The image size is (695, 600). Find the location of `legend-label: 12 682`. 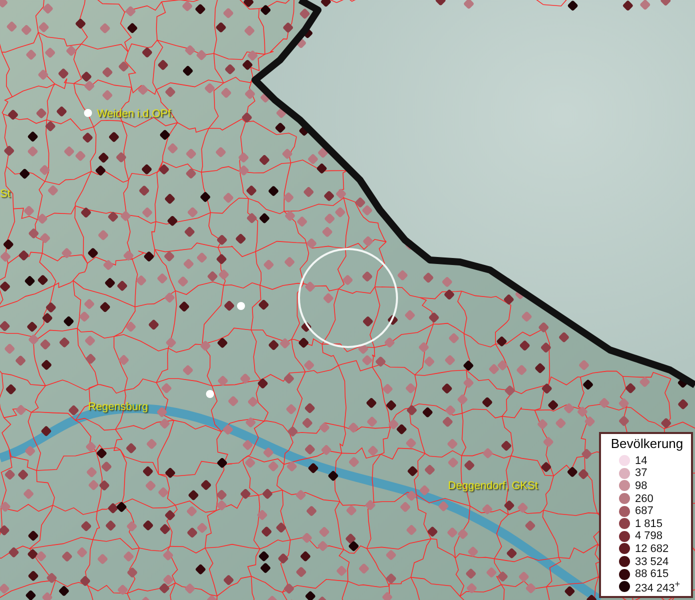

legend-label: 12 682 is located at coordinates (652, 548).